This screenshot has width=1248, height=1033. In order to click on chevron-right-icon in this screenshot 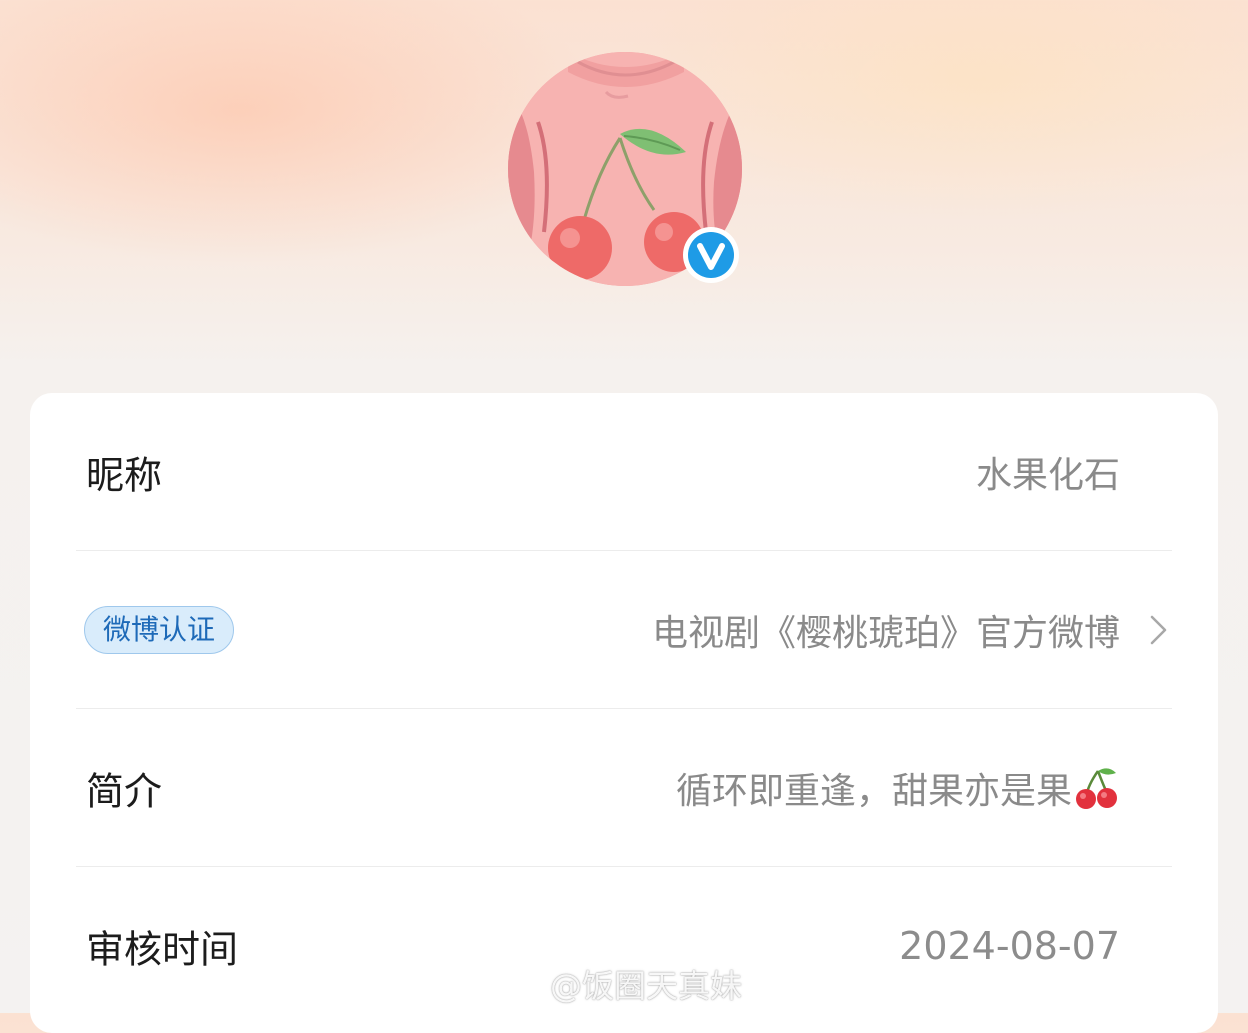, I will do `click(1158, 630)`.